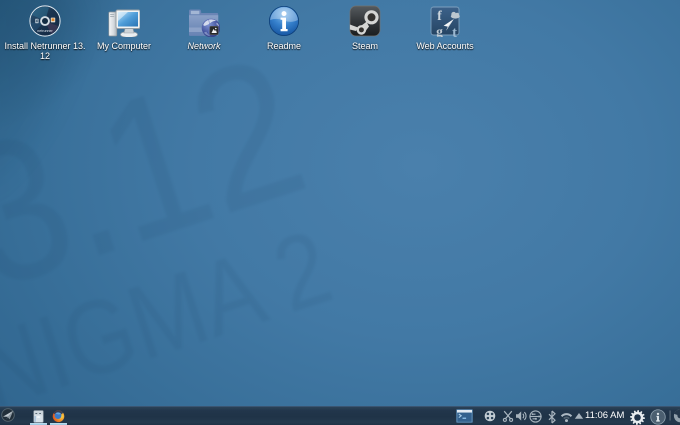 This screenshot has height=425, width=680. Describe the element at coordinates (45, 31) in the screenshot. I see `svg-text: netrunner` at that location.